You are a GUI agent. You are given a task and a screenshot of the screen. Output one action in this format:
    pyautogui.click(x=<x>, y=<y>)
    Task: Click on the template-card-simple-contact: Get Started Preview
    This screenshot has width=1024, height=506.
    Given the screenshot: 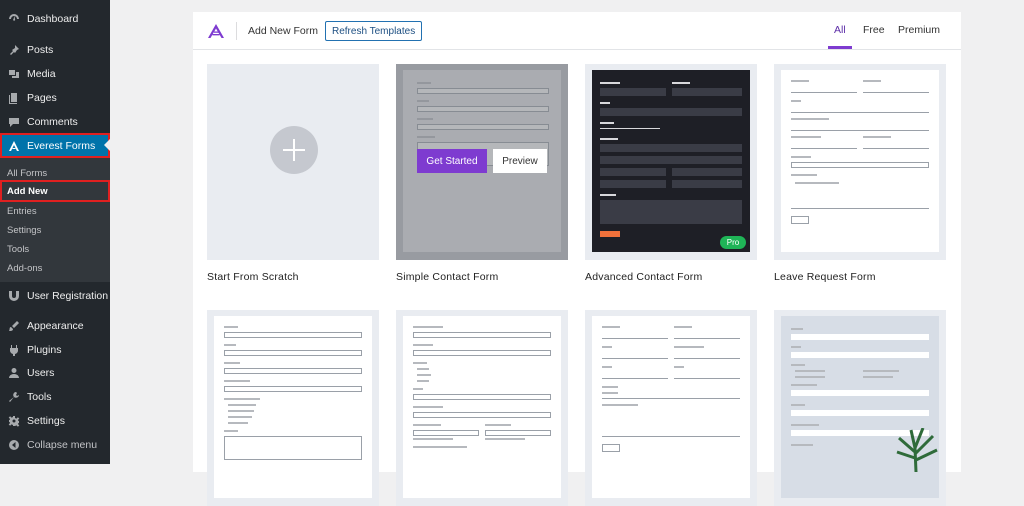 What is the action you would take?
    pyautogui.click(x=482, y=162)
    